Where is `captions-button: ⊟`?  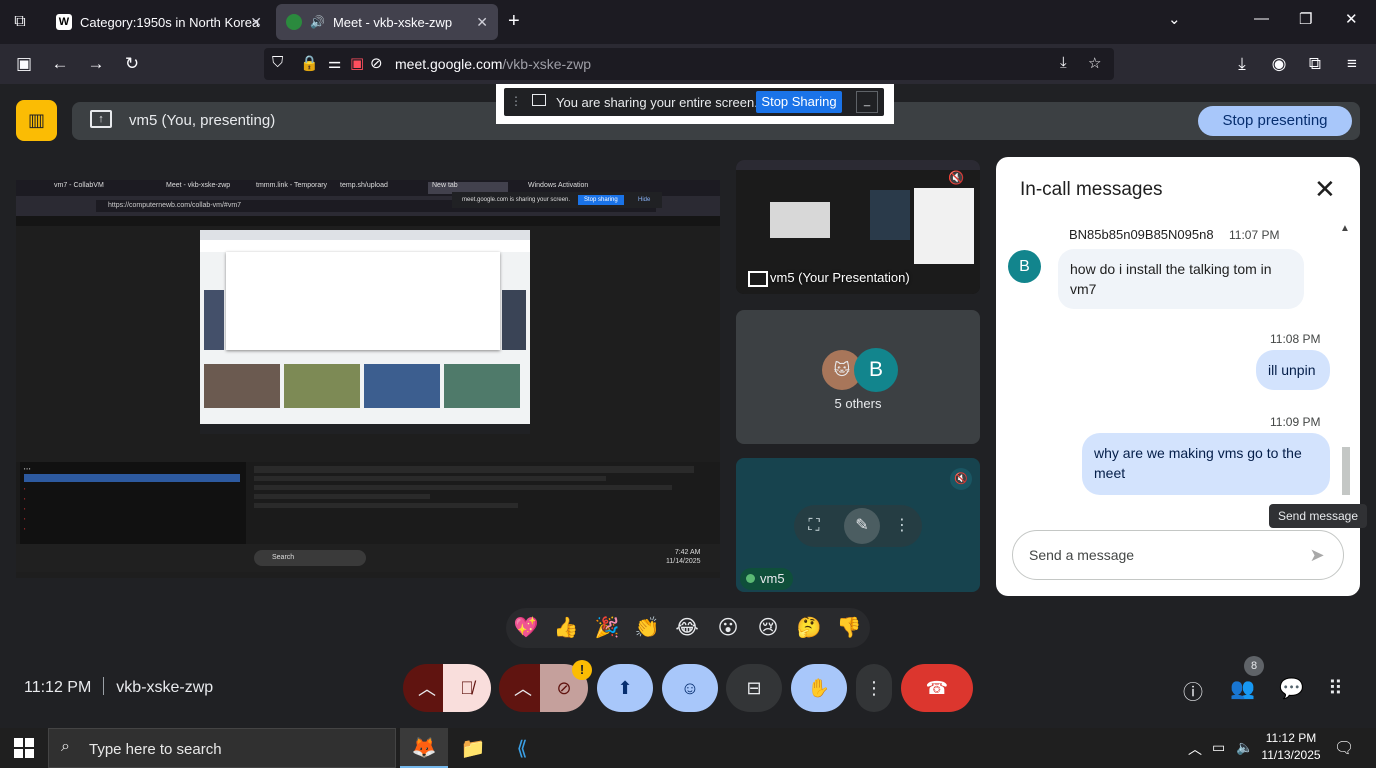 captions-button: ⊟ is located at coordinates (754, 688).